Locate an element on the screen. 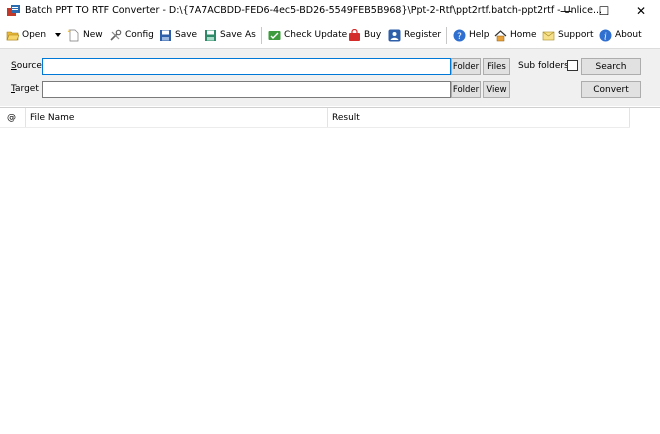 Image resolution: width=660 pixels, height=434 pixels. config-button: Config is located at coordinates (131, 35).